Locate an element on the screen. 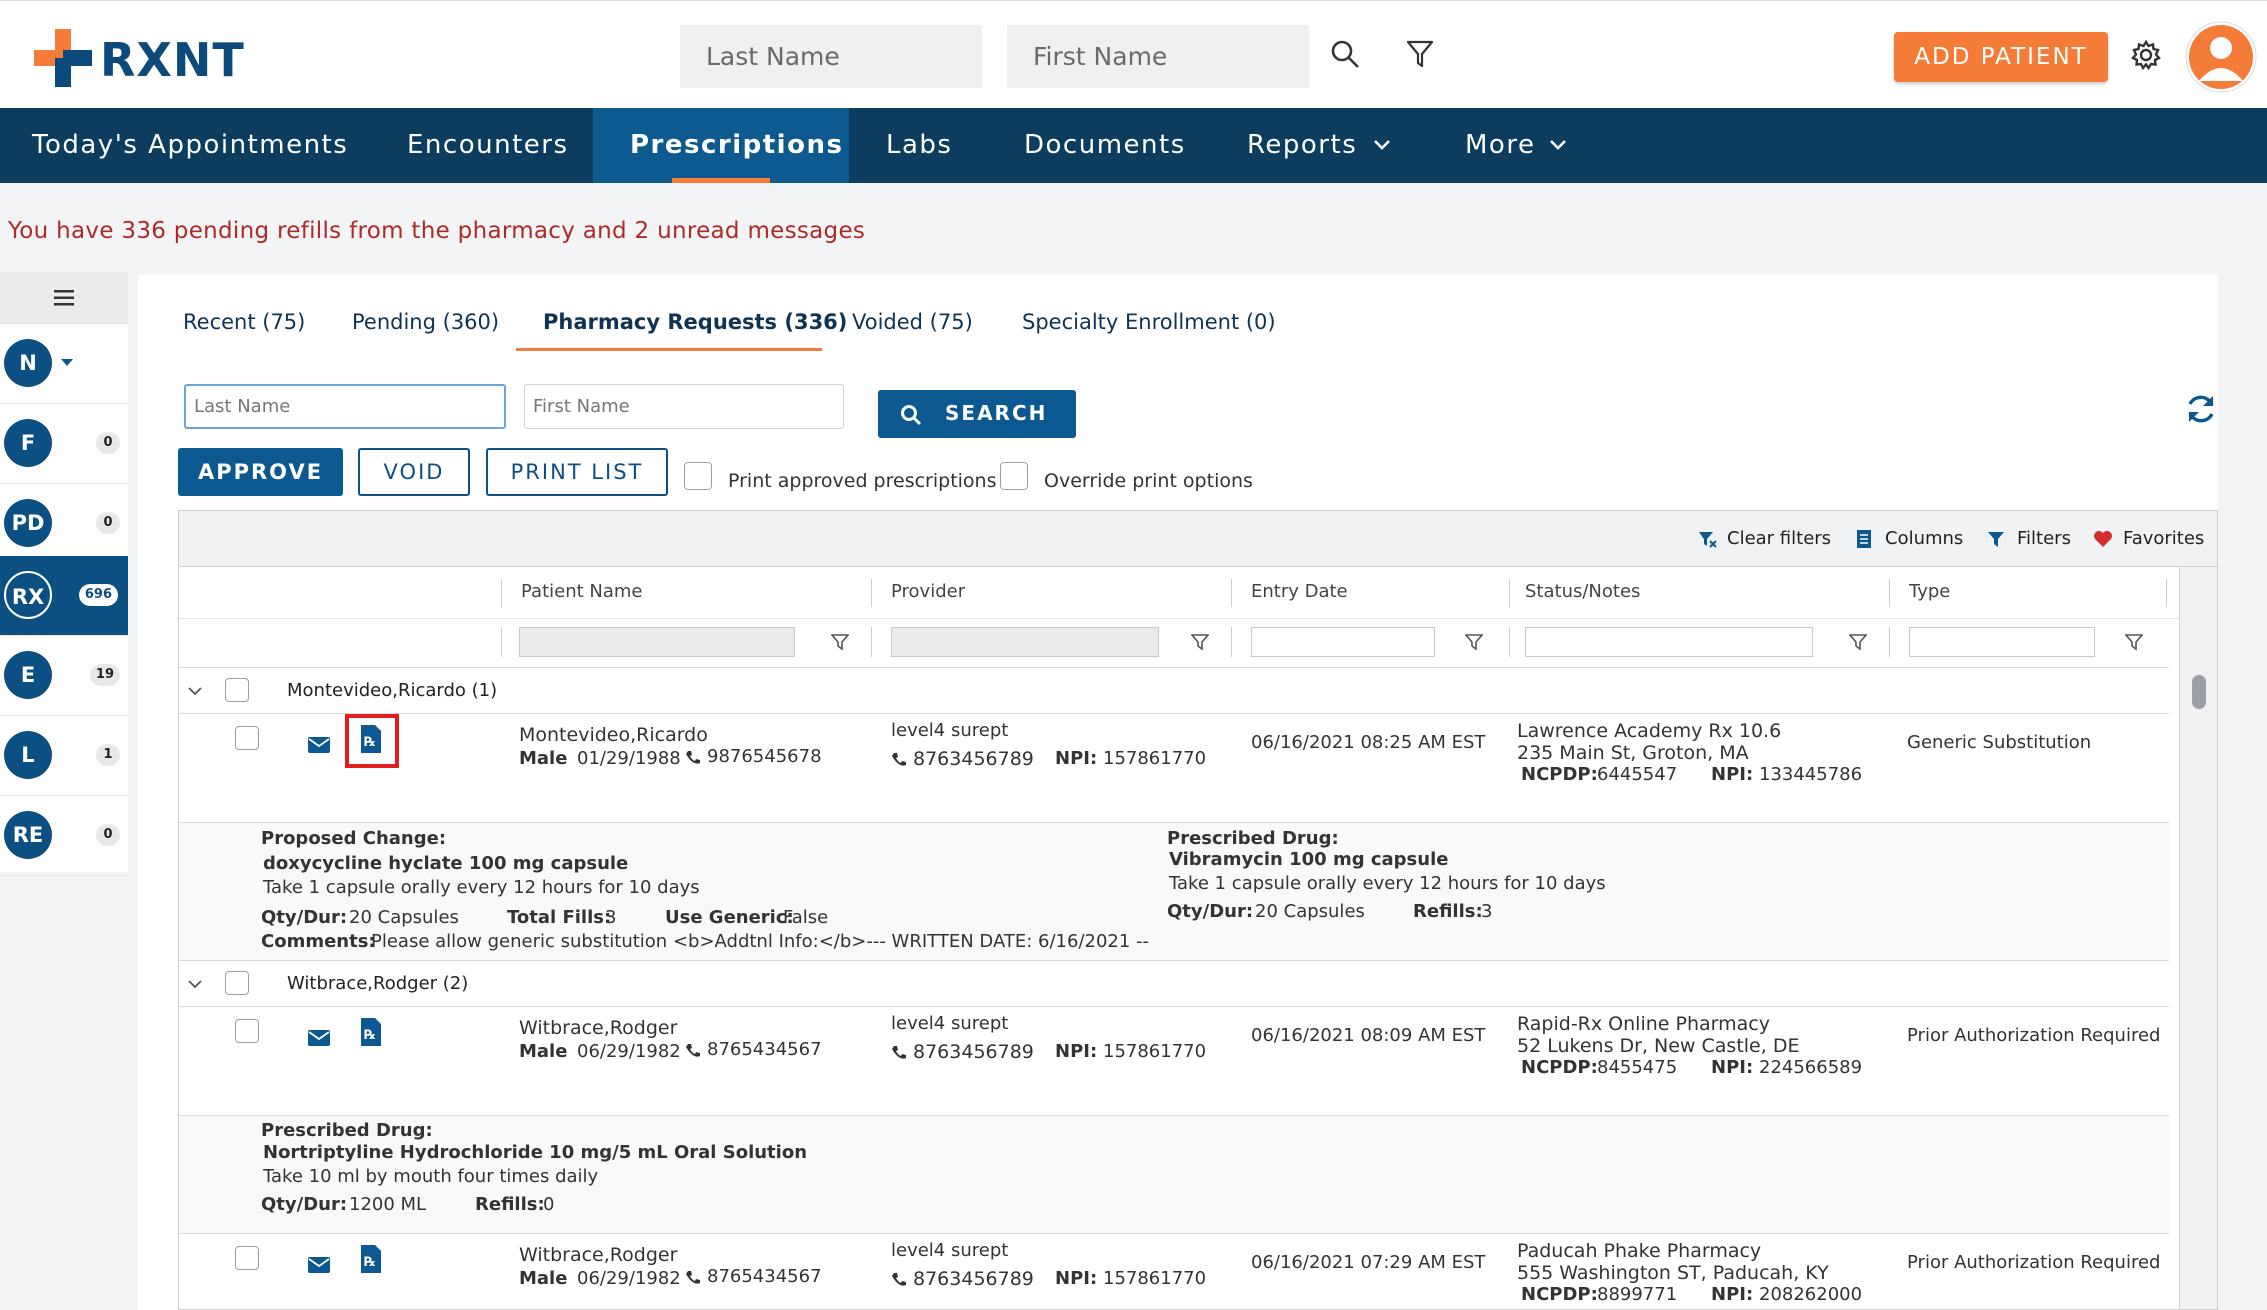 The image size is (2267, 1310). tab-voided: Voided (75) is located at coordinates (912, 322).